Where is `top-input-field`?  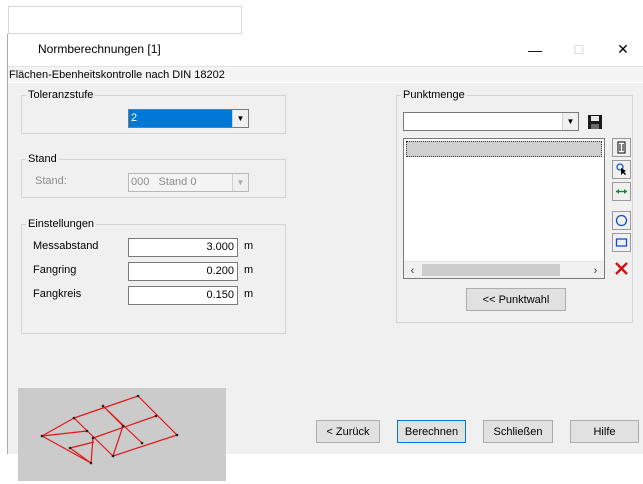 top-input-field is located at coordinates (125, 20).